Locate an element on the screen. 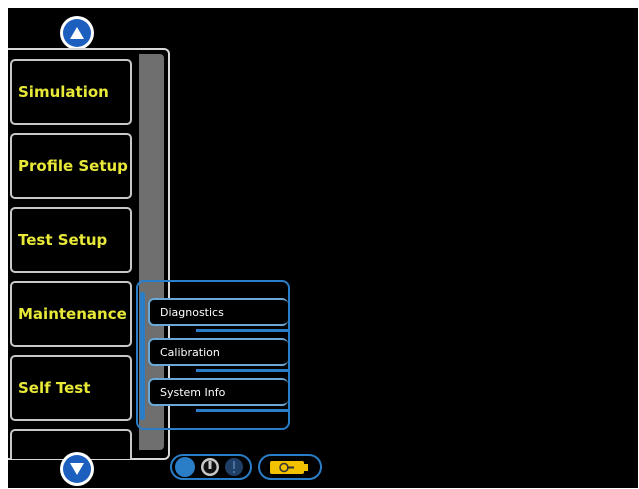  menu-item-test-setup: Test Setup is located at coordinates (71, 240).